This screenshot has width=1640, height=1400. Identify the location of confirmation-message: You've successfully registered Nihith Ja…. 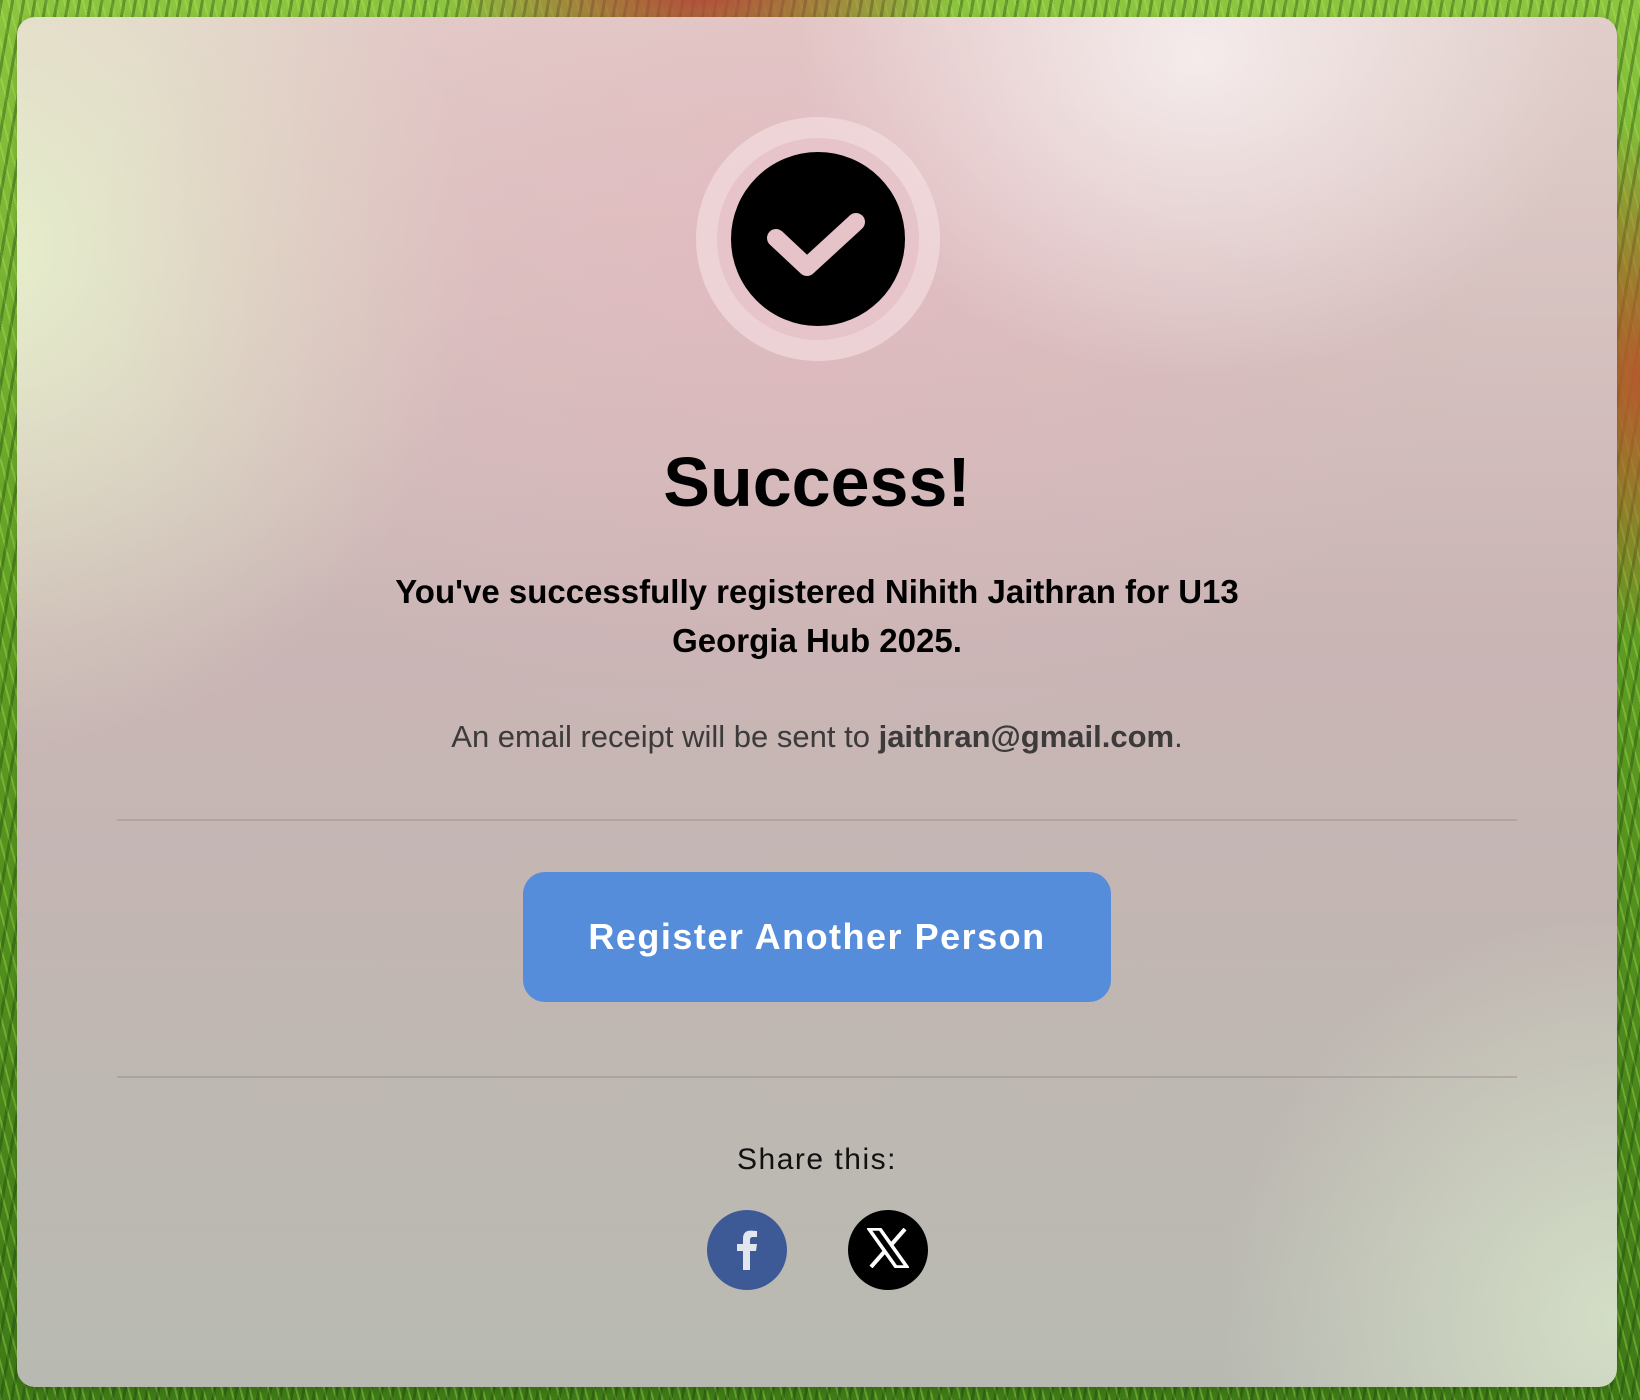
(817, 616).